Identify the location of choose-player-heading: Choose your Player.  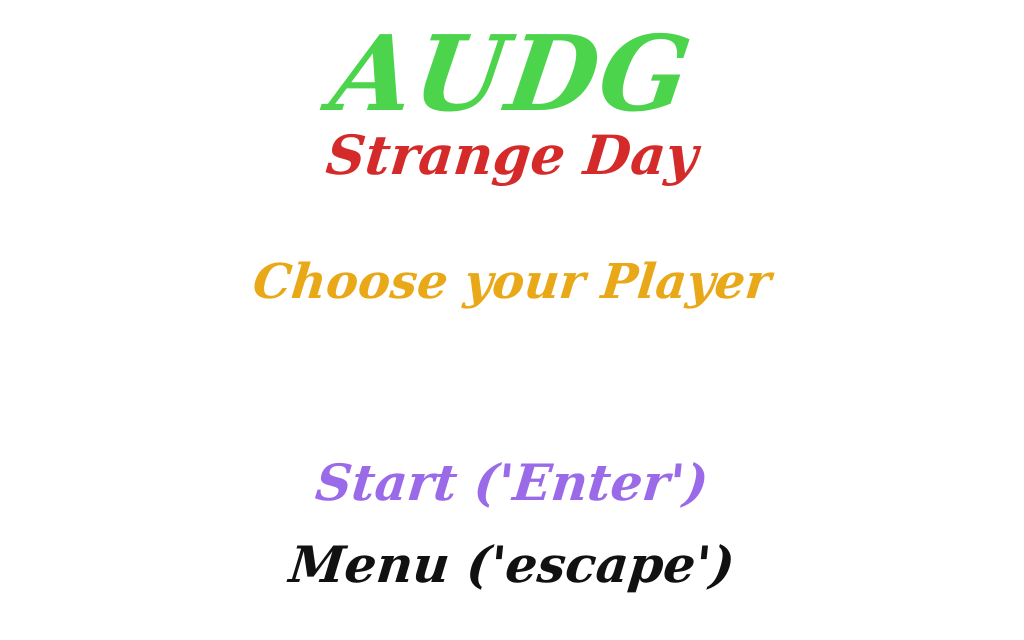
(512, 282).